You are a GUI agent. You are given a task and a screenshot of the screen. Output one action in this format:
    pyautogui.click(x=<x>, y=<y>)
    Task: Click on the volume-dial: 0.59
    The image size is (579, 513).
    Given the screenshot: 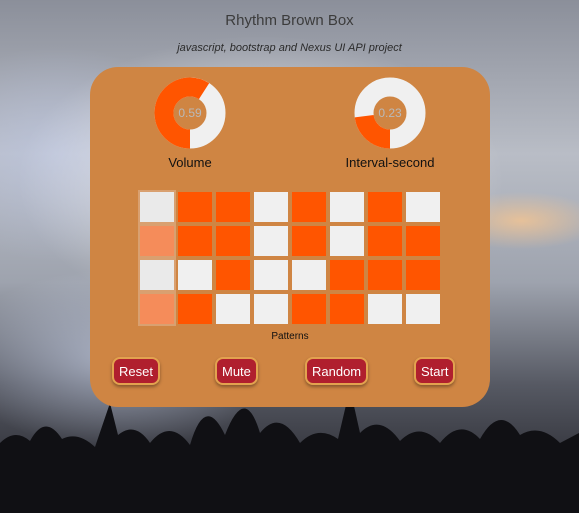 What is the action you would take?
    pyautogui.click(x=190, y=113)
    